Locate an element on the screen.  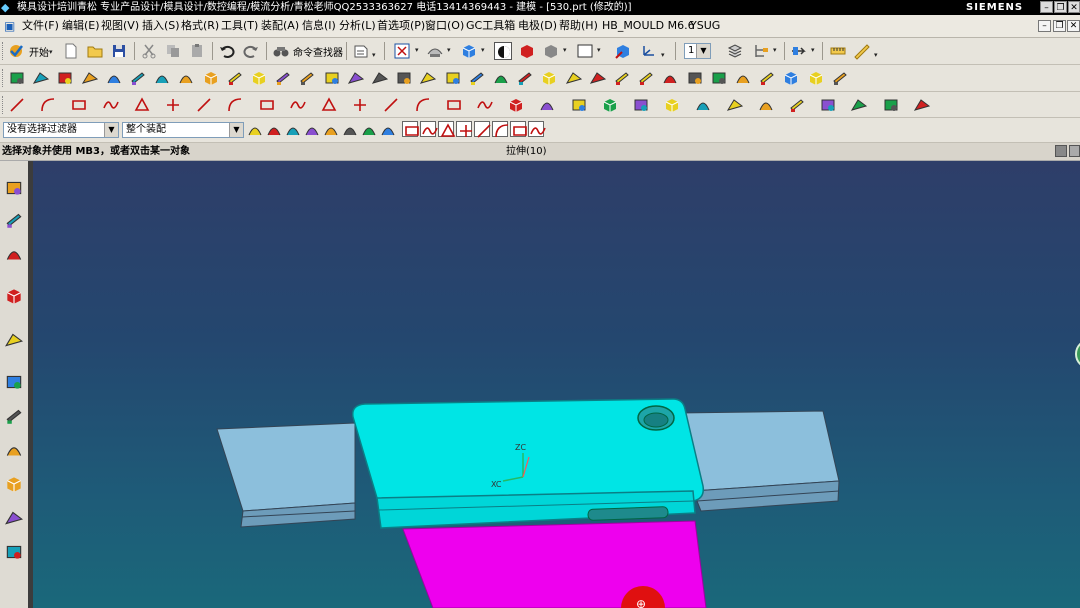
unite-icon is located at coordinates (356, 78).